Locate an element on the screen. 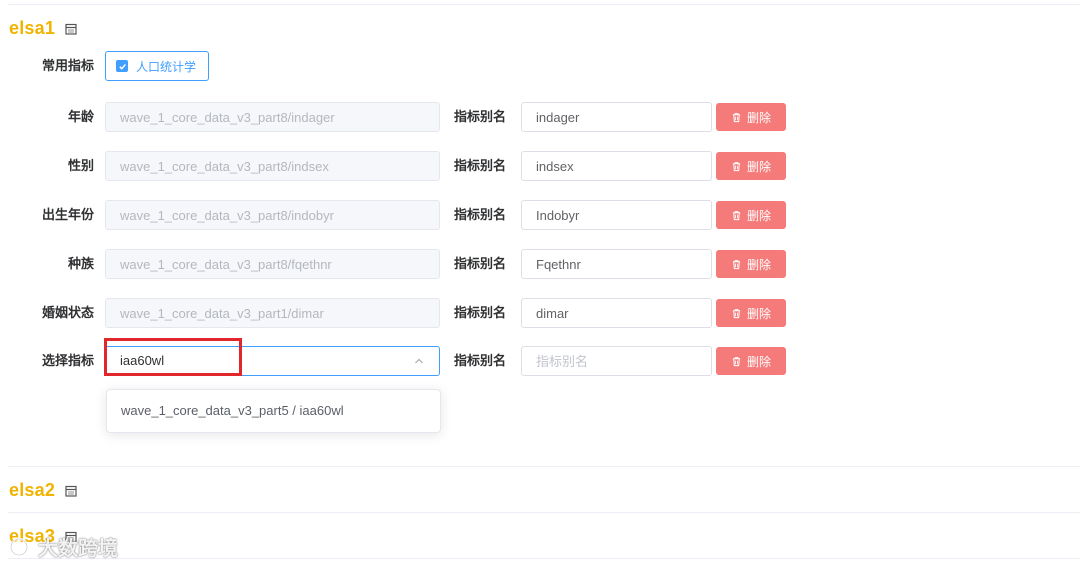  row-label-ethnicity: 种族 is located at coordinates (80, 263).